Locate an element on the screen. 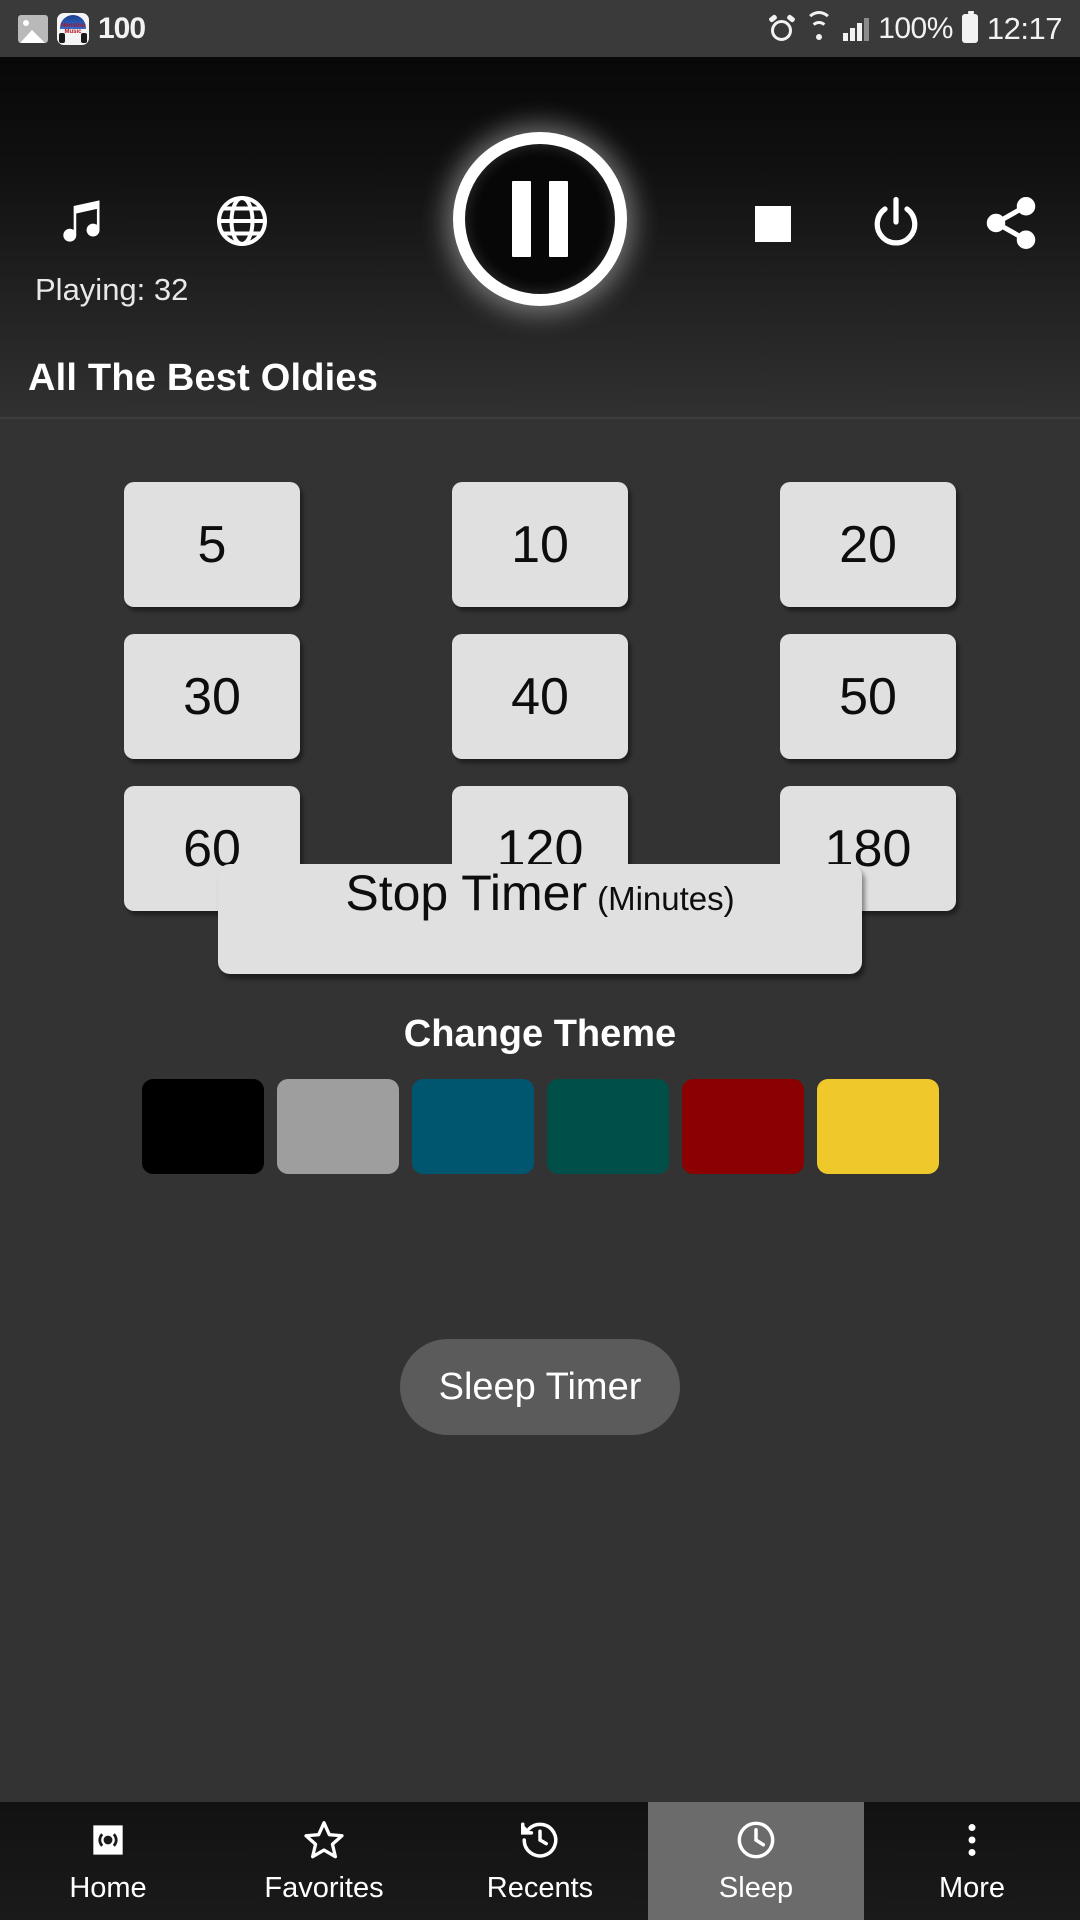  timer-button-10: 10 is located at coordinates (540, 544).